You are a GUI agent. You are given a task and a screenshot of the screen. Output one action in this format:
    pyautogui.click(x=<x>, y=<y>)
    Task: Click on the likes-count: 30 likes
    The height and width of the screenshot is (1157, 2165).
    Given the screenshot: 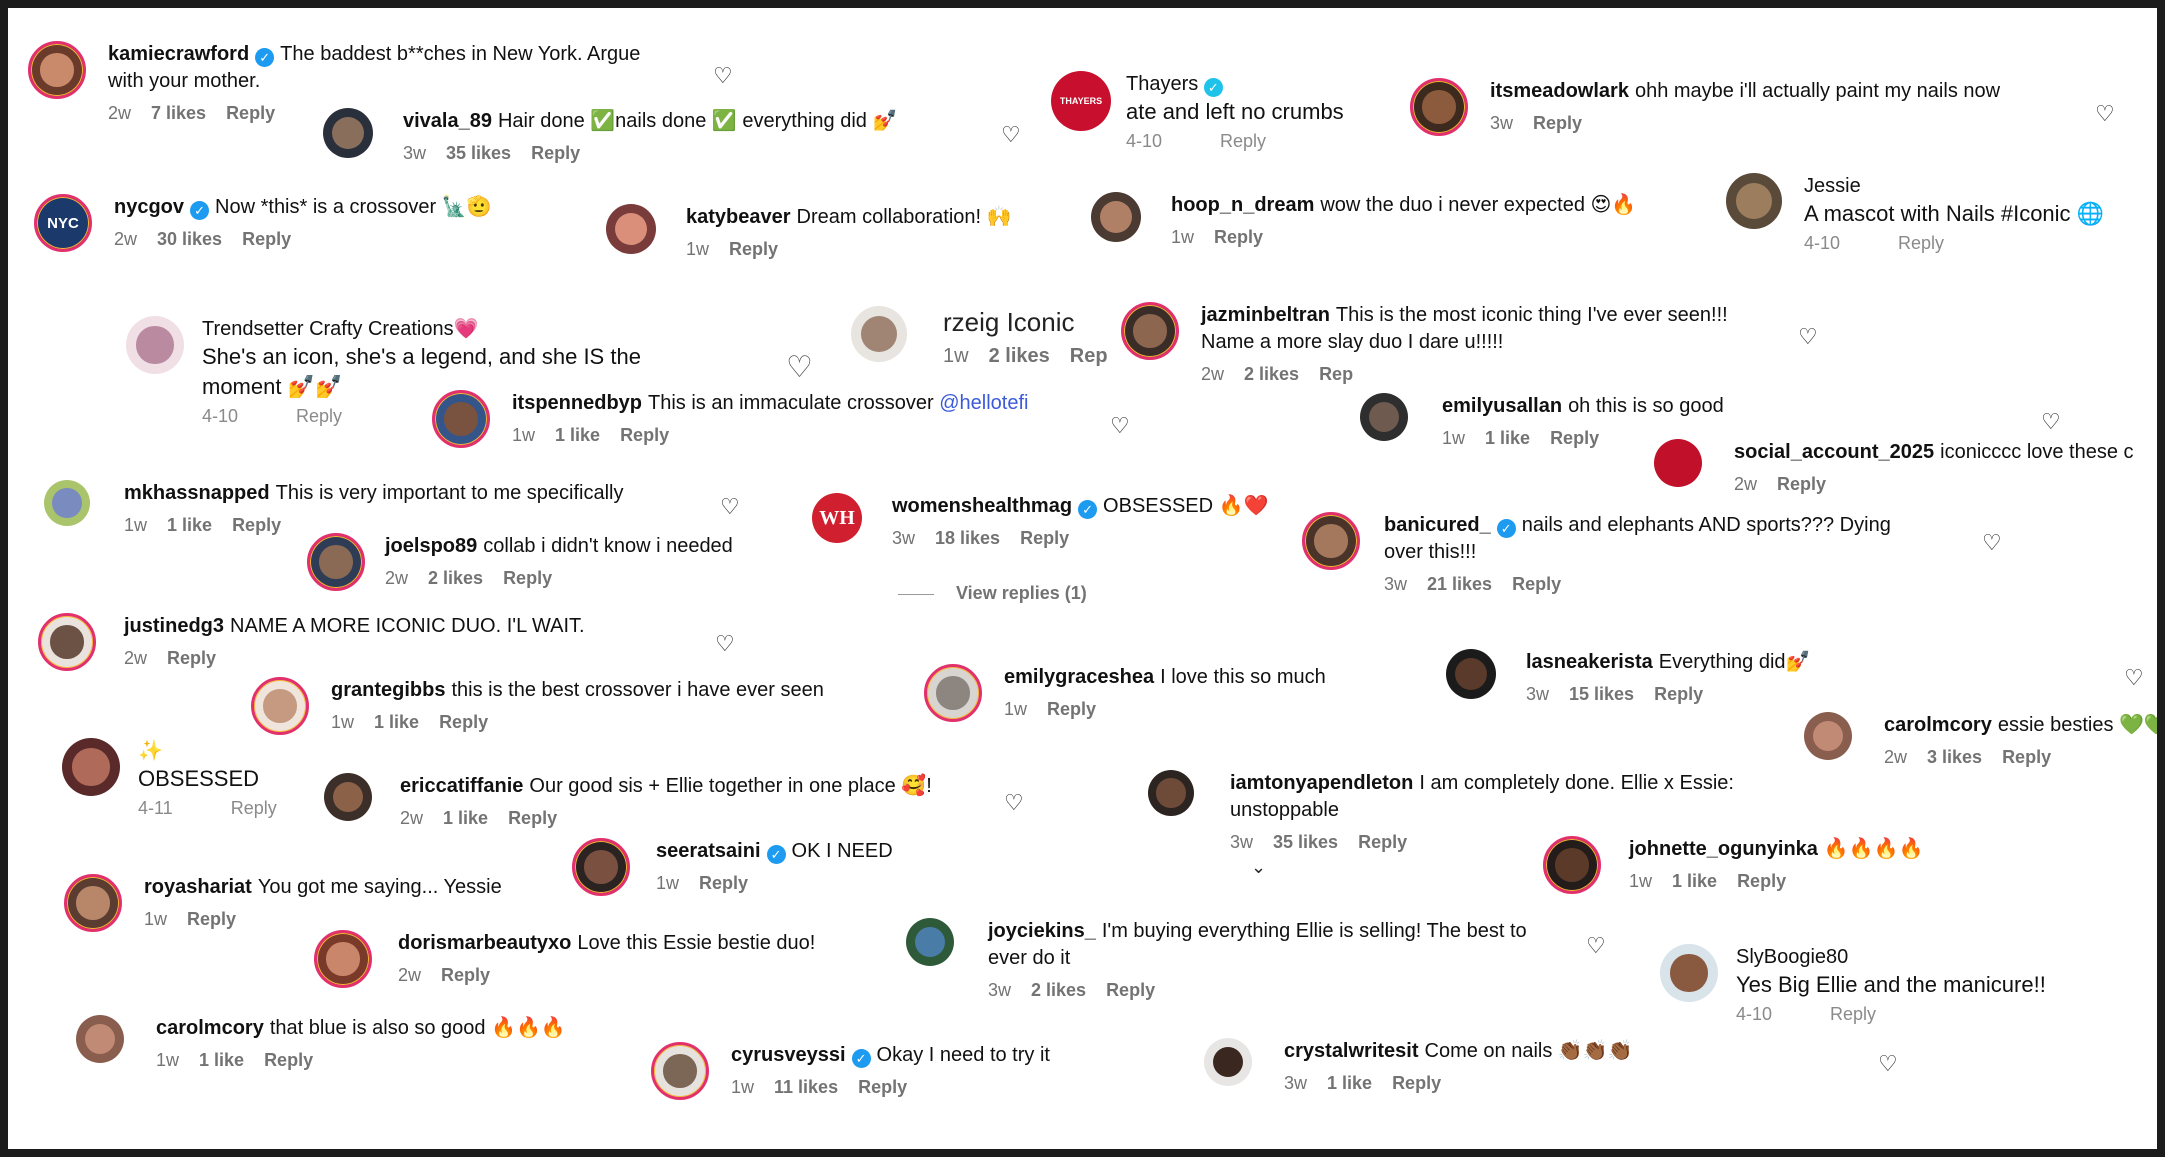 What is the action you would take?
    pyautogui.click(x=189, y=239)
    